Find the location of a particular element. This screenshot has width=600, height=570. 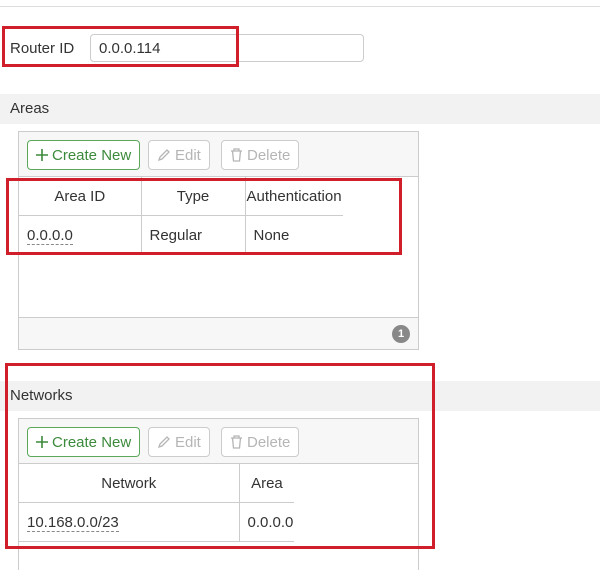

networks-create-new-button: Create New is located at coordinates (84, 442).